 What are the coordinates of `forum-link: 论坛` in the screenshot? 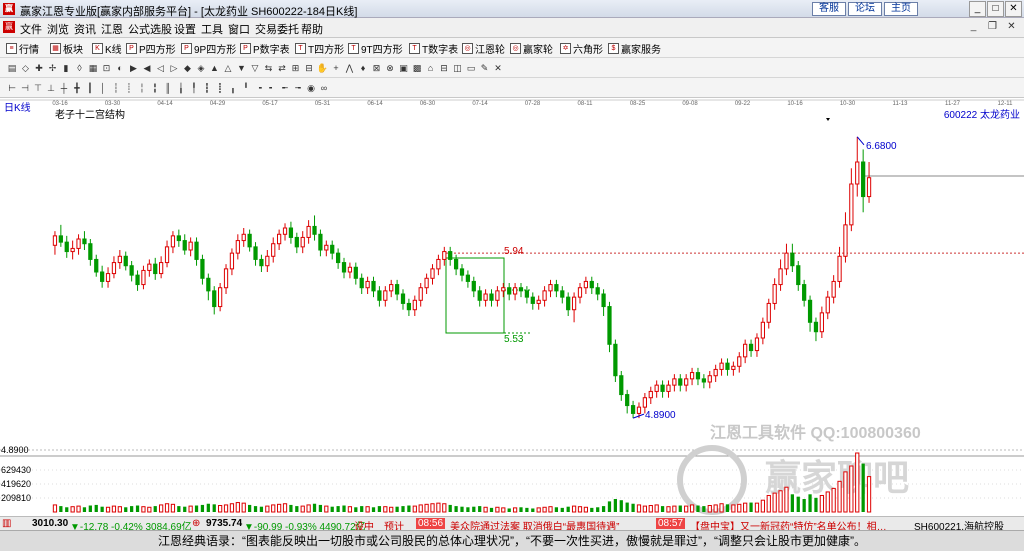 It's located at (865, 9).